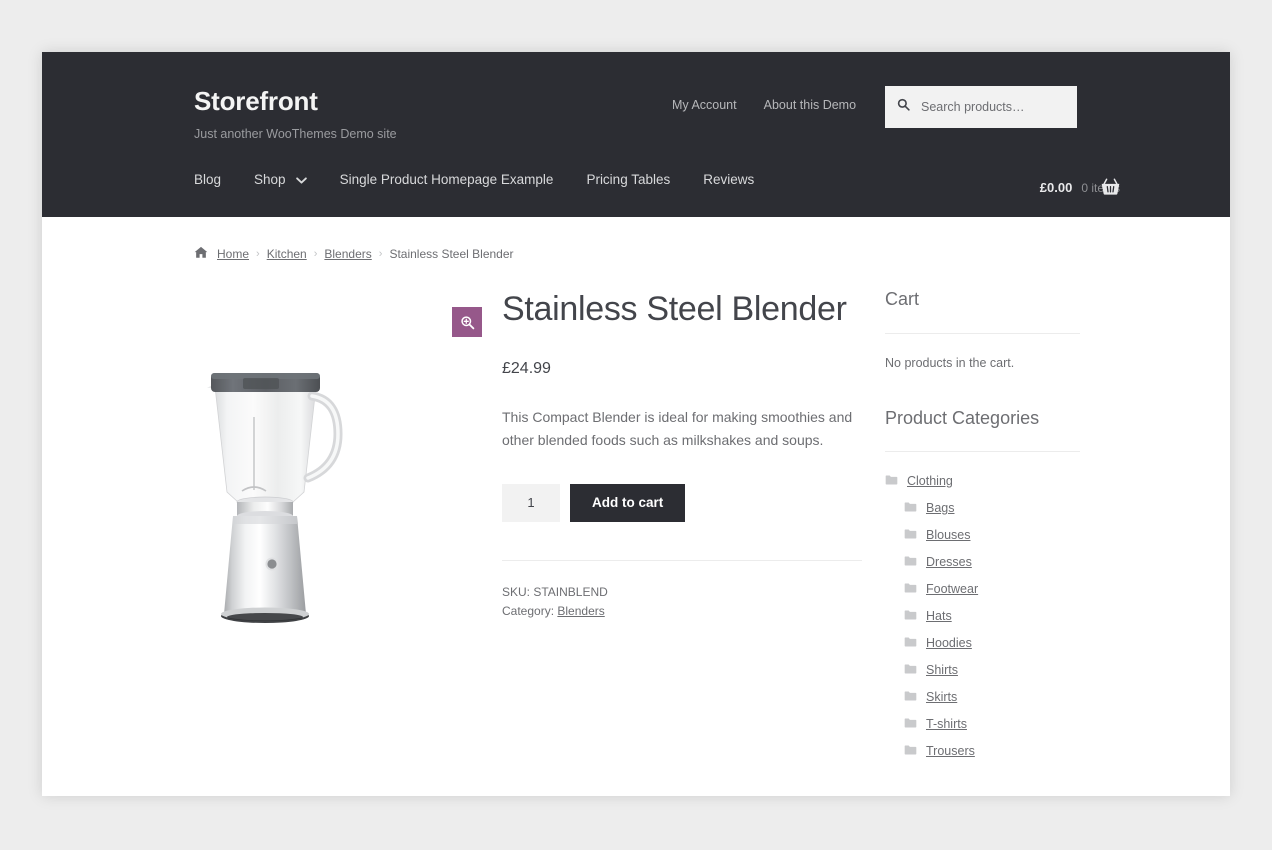  I want to click on nav-item-label: Shop, so click(270, 179).